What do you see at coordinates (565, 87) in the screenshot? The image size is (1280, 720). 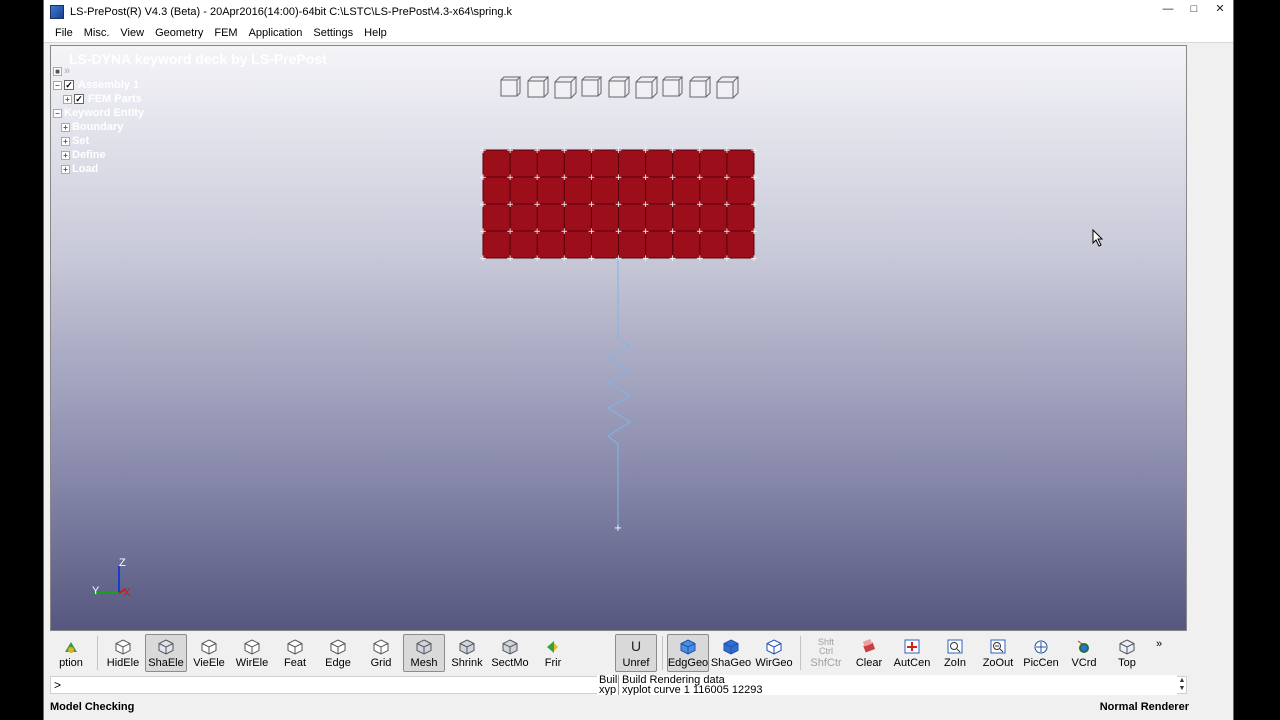 I see `view-left-cube-icon` at bounding box center [565, 87].